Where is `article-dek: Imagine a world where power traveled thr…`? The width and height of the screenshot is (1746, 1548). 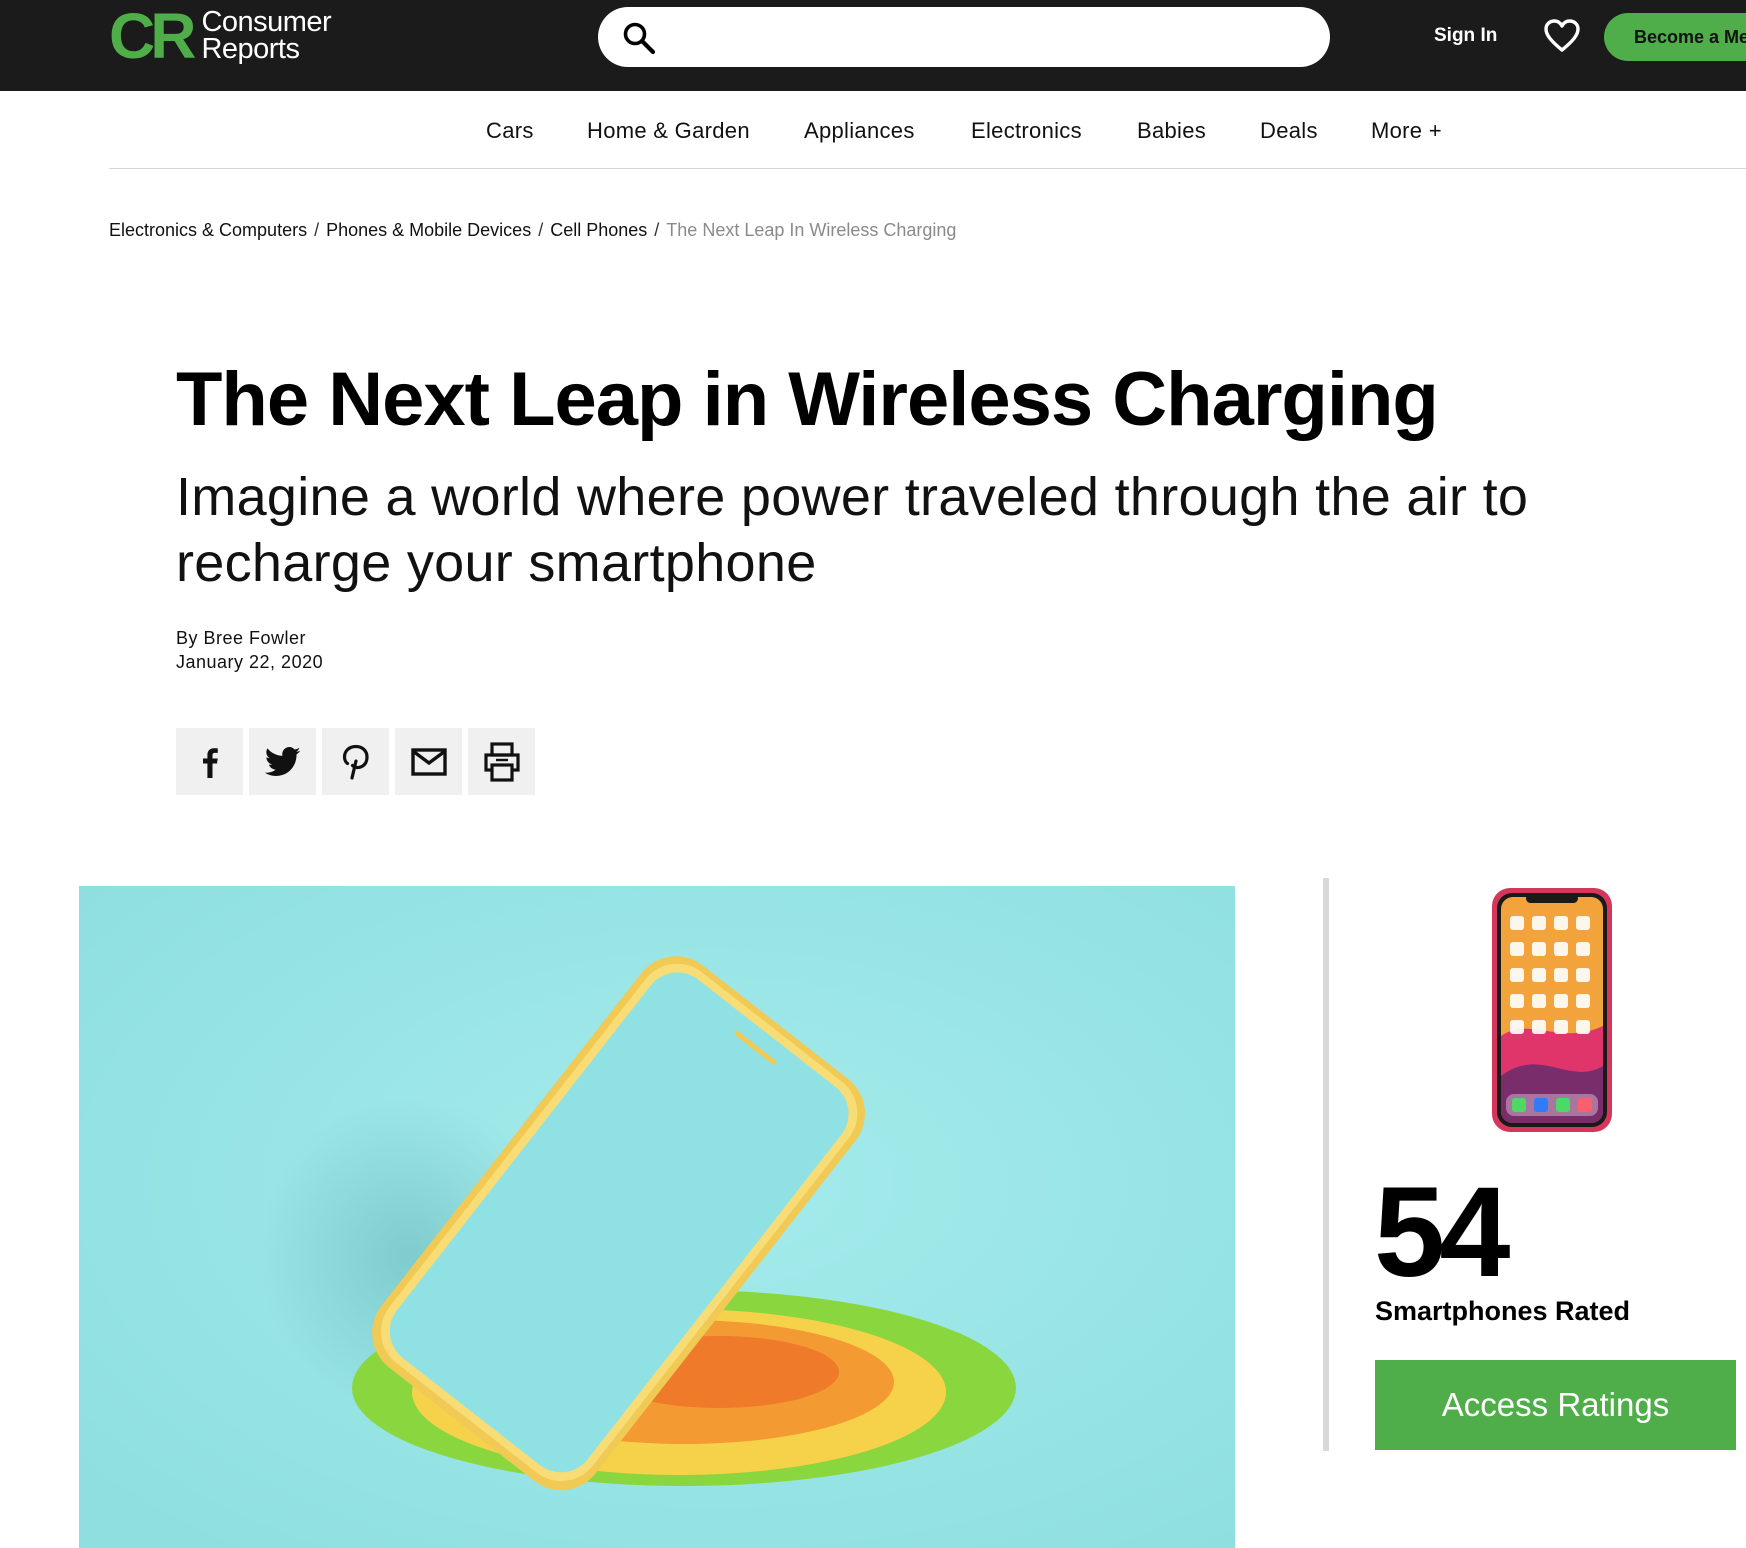 article-dek: Imagine a world where power traveled thr… is located at coordinates (852, 530).